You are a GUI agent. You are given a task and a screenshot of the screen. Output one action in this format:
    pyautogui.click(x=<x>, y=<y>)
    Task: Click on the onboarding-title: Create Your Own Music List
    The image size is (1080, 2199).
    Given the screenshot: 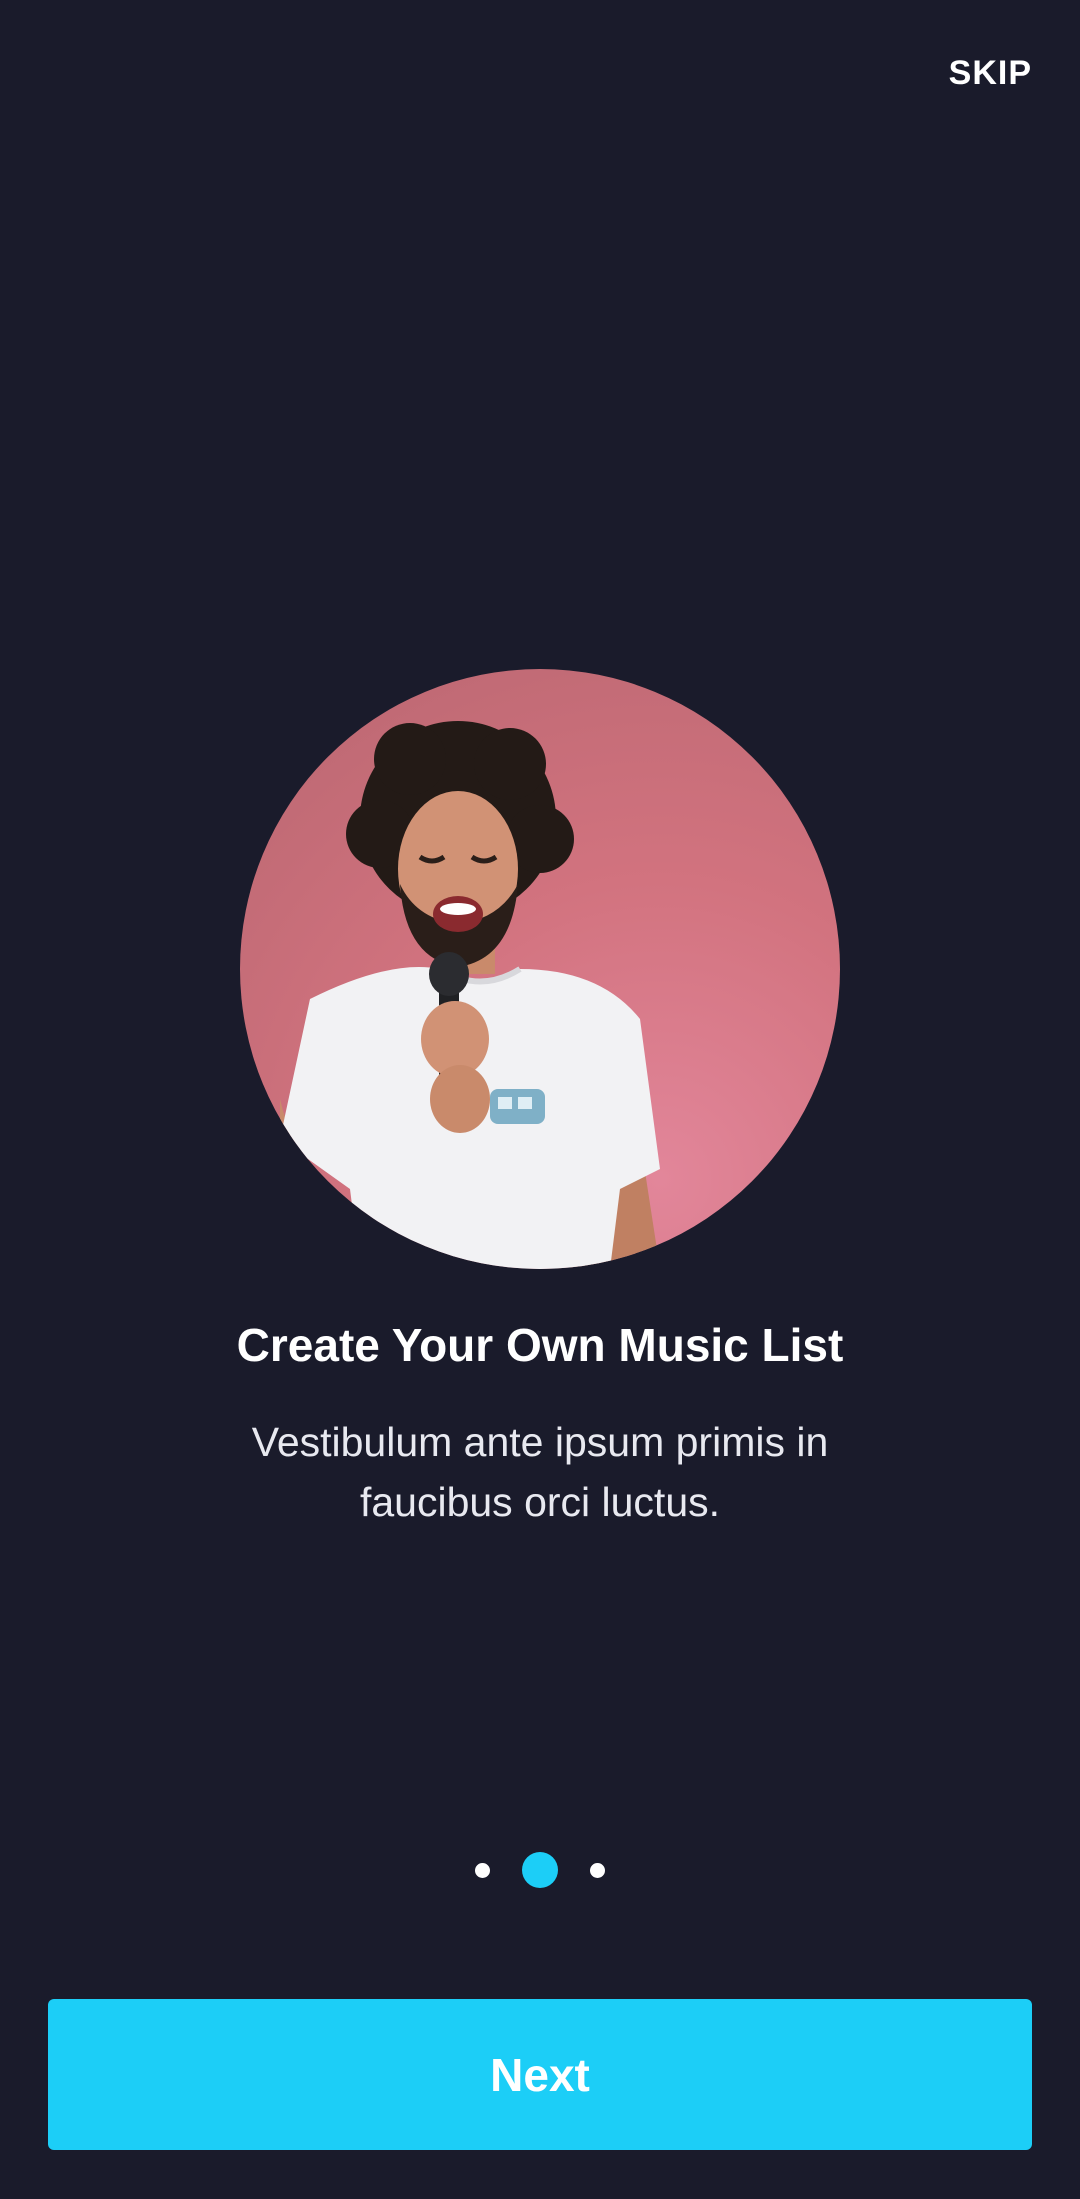 What is the action you would take?
    pyautogui.click(x=540, y=1345)
    